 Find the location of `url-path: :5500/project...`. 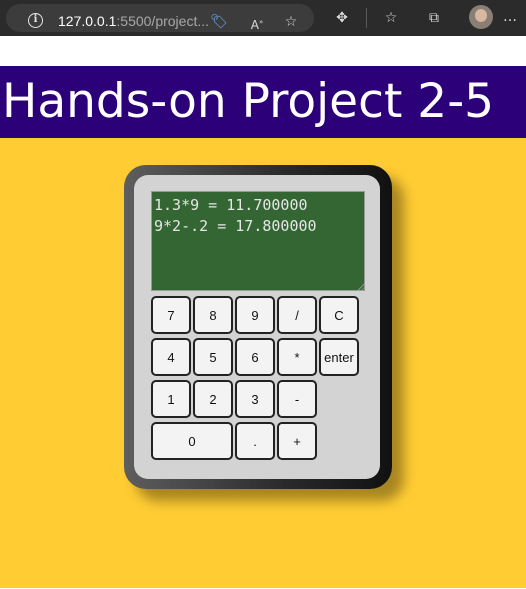

url-path: :5500/project... is located at coordinates (163, 21).